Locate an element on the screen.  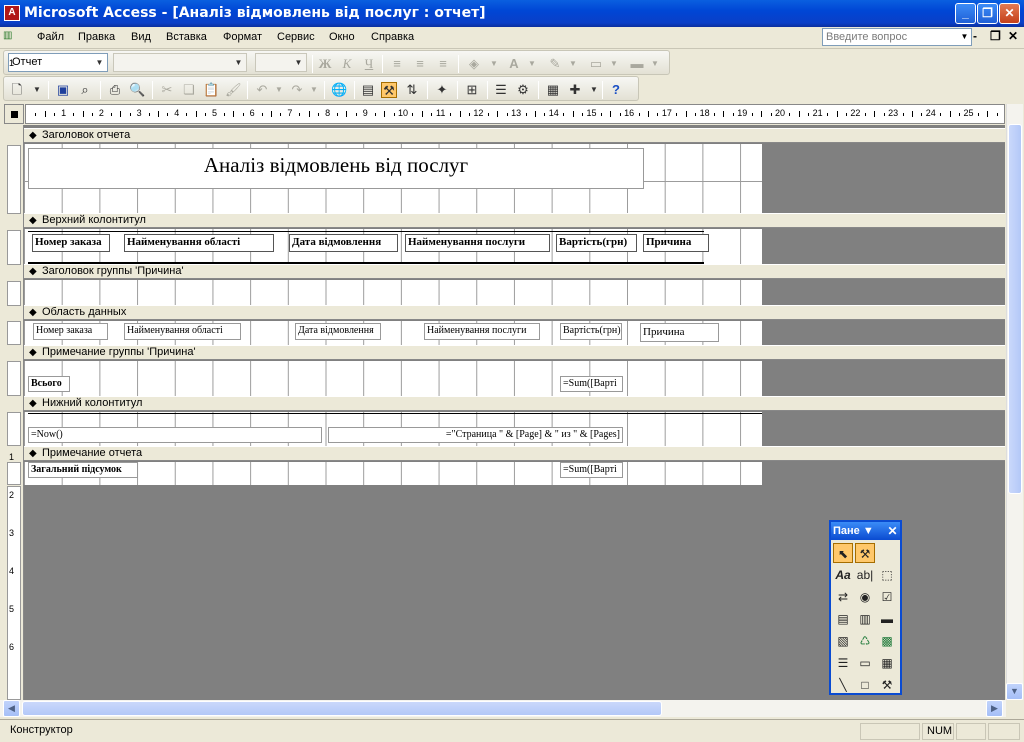
undo-icon: ↶ is located at coordinates (262, 90).